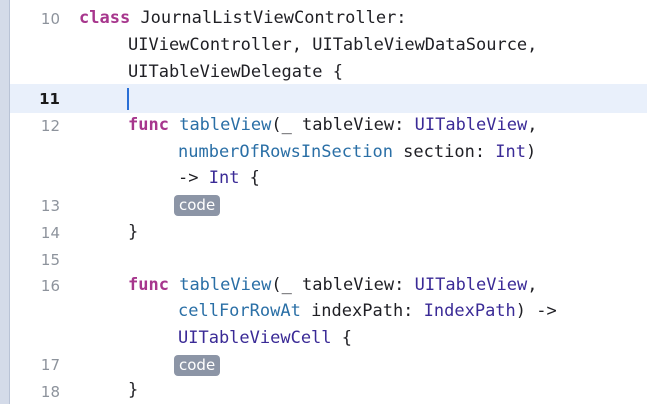 The height and width of the screenshot is (404, 647). I want to click on line-number-14: 14, so click(50, 233).